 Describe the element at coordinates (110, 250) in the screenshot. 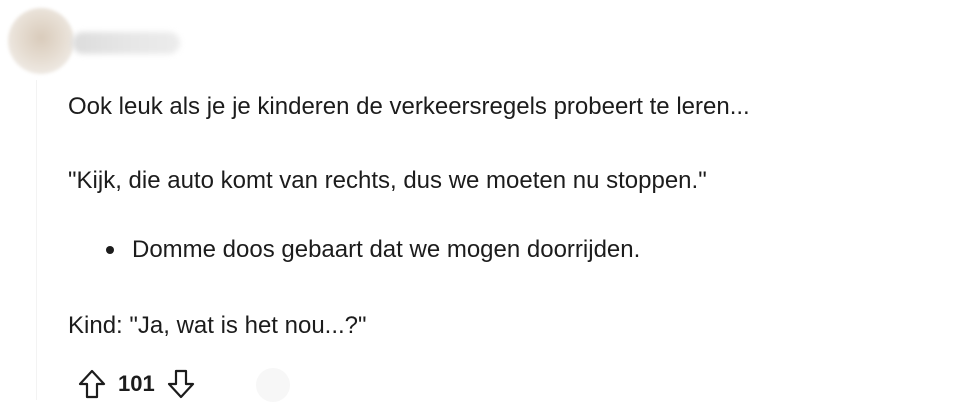

I see `bullet-dot-icon` at that location.